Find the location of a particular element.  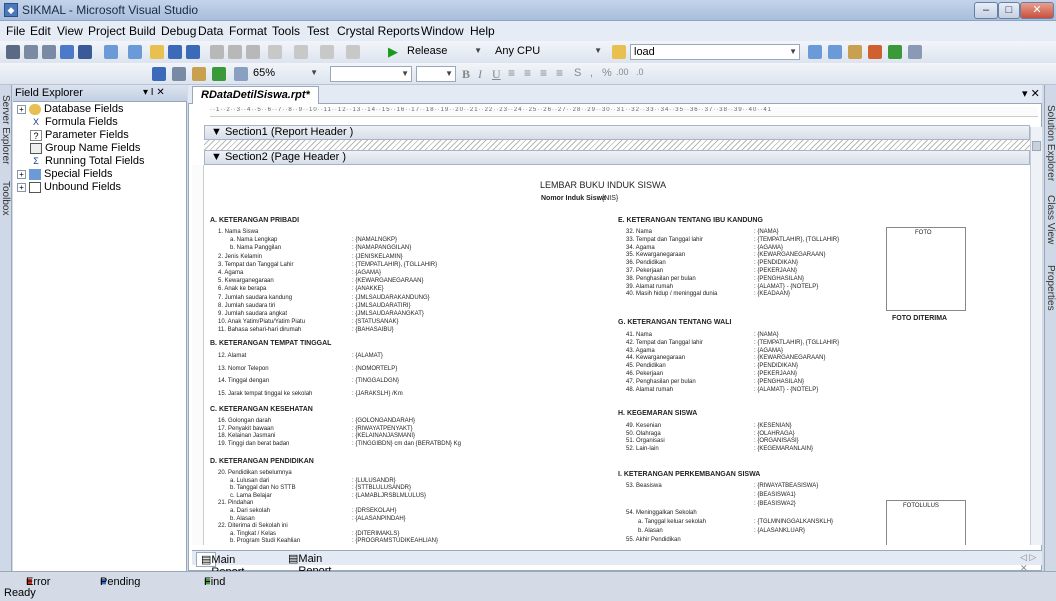

menu-project: Project is located at coordinates (106, 31).